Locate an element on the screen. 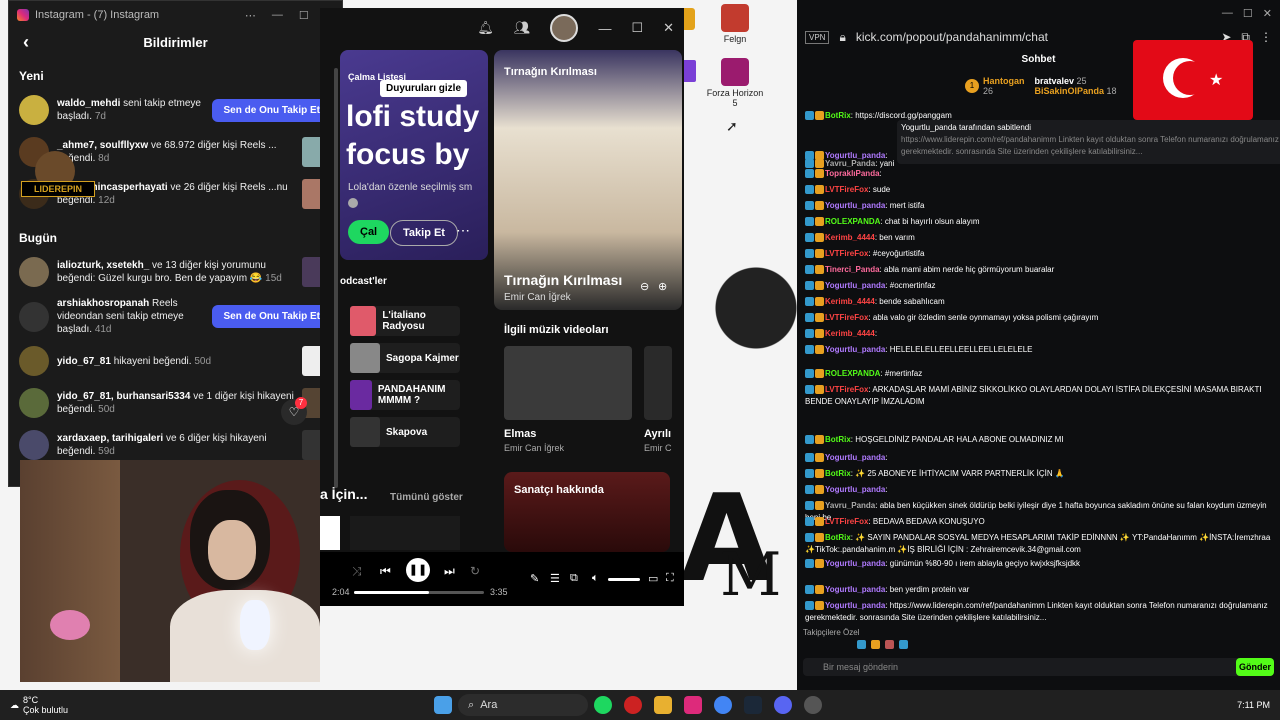  podcast-item: L'italiano Radyosu is located at coordinates (405, 321).